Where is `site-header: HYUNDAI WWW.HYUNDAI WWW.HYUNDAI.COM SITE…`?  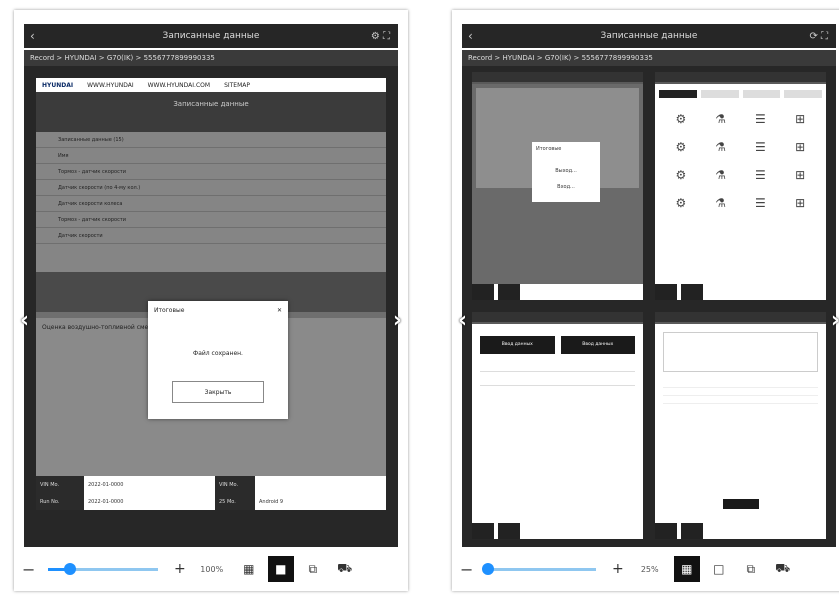
site-header: HYUNDAI WWW.HYUNDAI WWW.HYUNDAI.COM SITE… is located at coordinates (211, 85).